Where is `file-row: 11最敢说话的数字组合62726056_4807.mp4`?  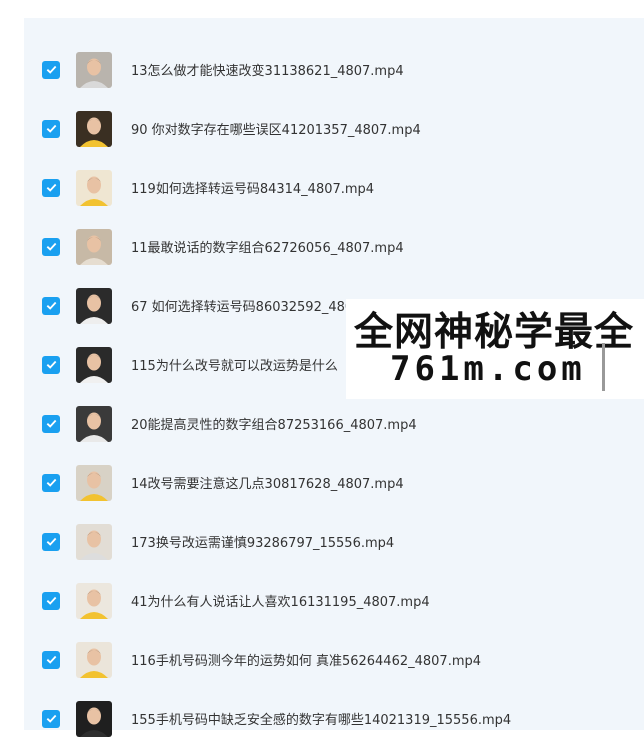 file-row: 11最敢说话的数字组合62726056_4807.mp4 is located at coordinates (334, 246).